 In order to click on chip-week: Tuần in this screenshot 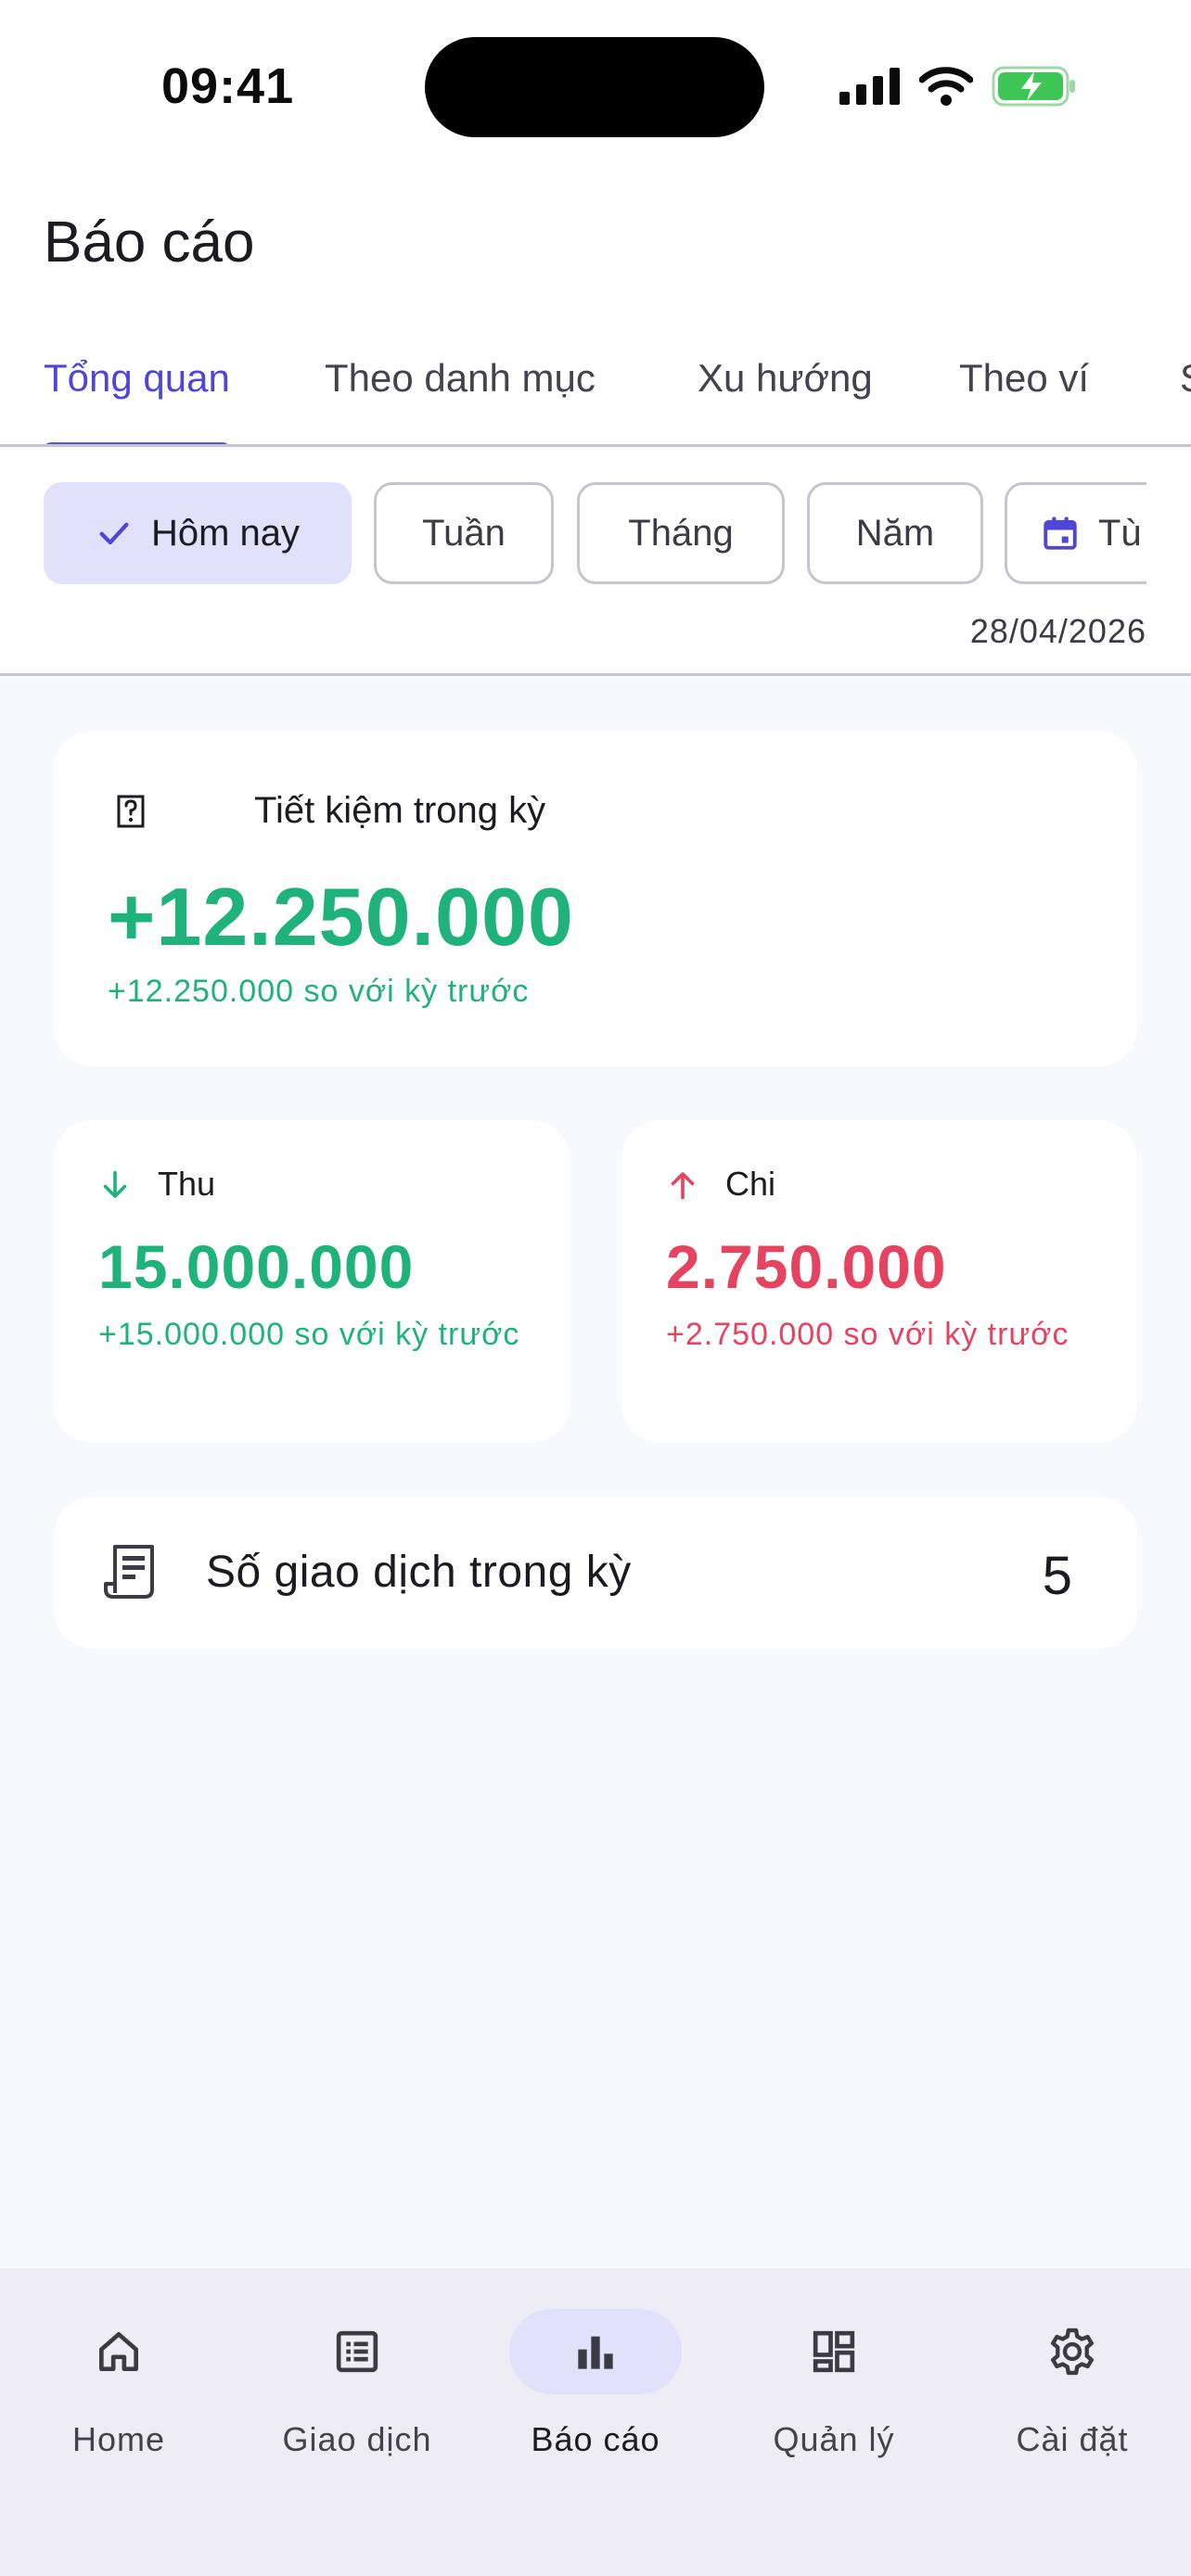, I will do `click(464, 533)`.